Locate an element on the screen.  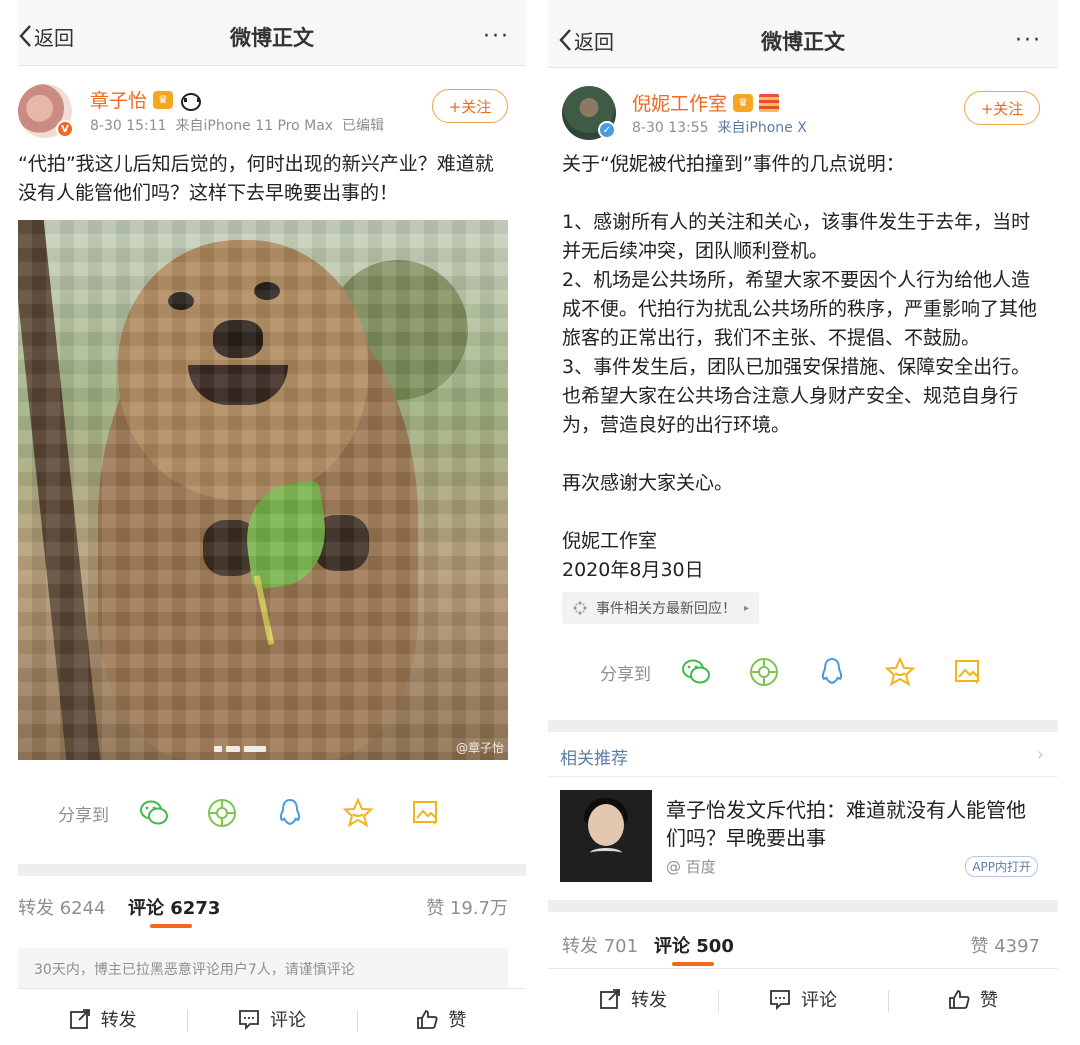
medal-icon is located at coordinates (769, 102).